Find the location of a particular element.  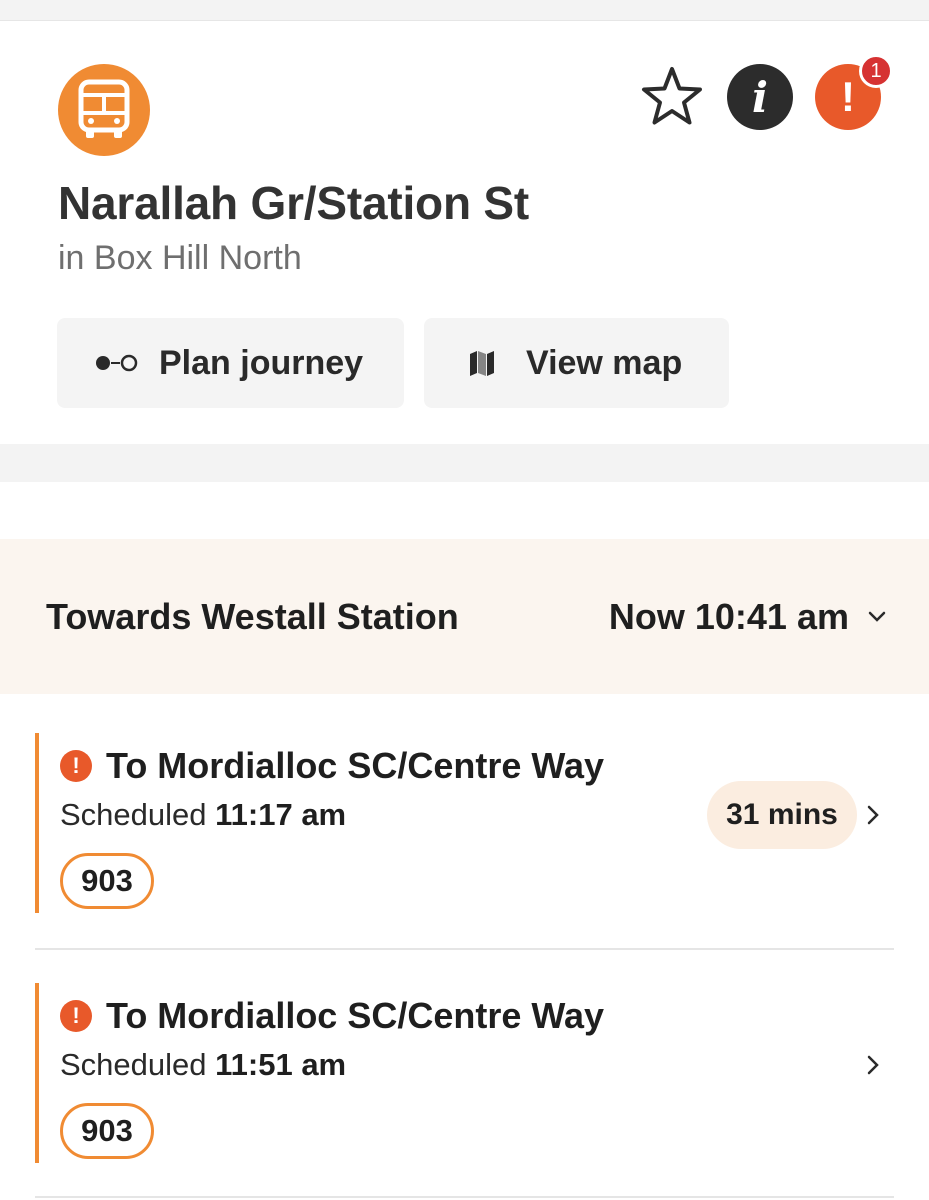

departure-time-value: Now 10:41 am is located at coordinates (728, 616).